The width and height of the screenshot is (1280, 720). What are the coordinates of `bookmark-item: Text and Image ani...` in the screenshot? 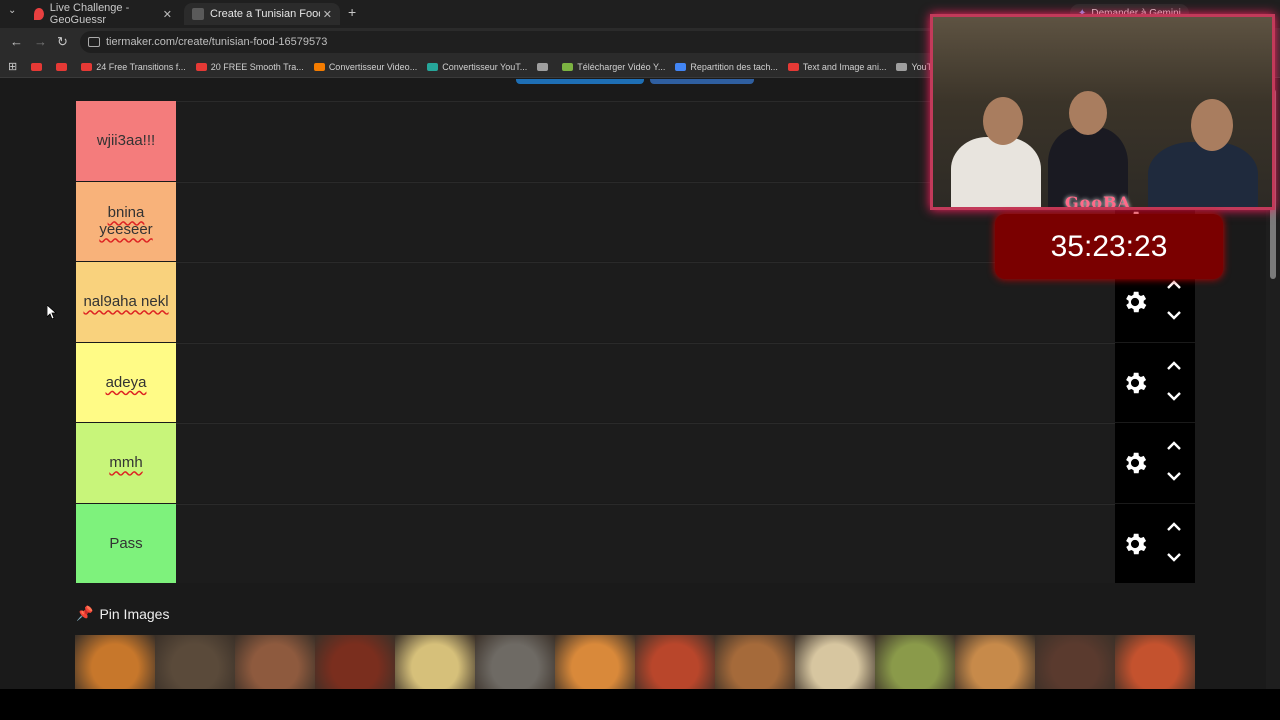 It's located at (836, 67).